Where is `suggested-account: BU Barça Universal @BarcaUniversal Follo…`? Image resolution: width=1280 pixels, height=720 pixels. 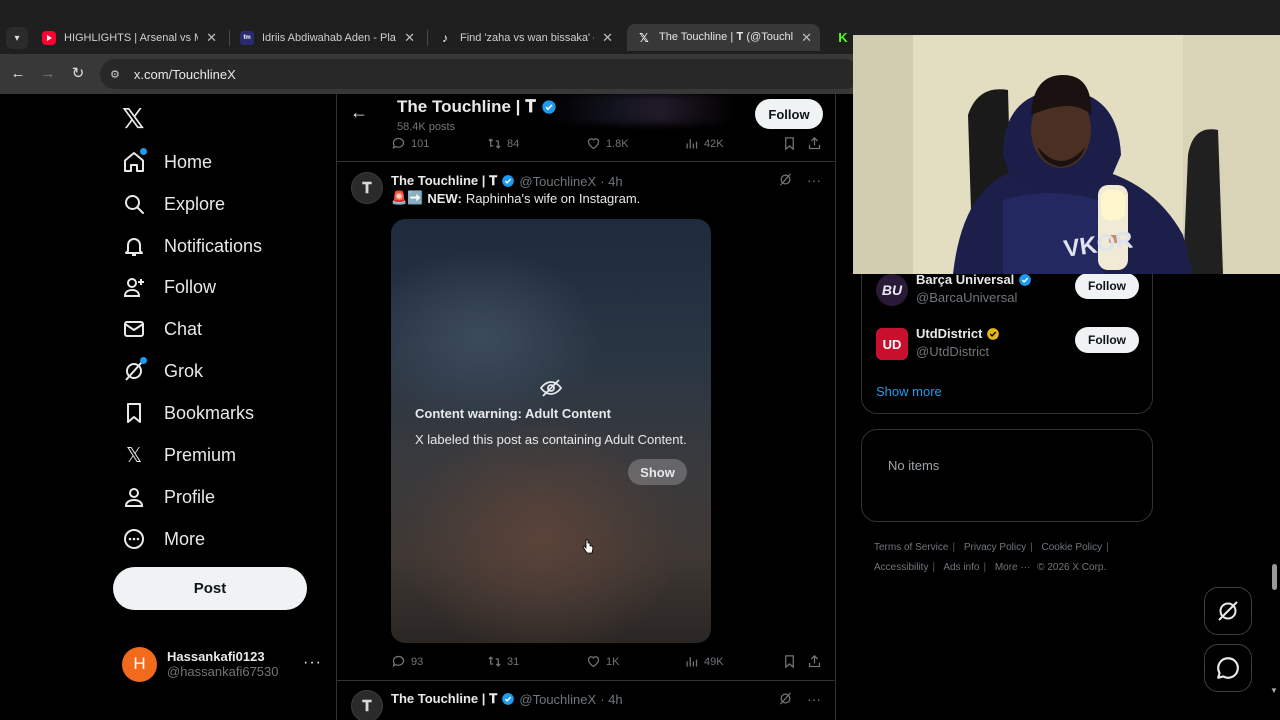
suggested-account: BU Barça Universal @BarcaUniversal Follo… is located at coordinates (1011, 292).